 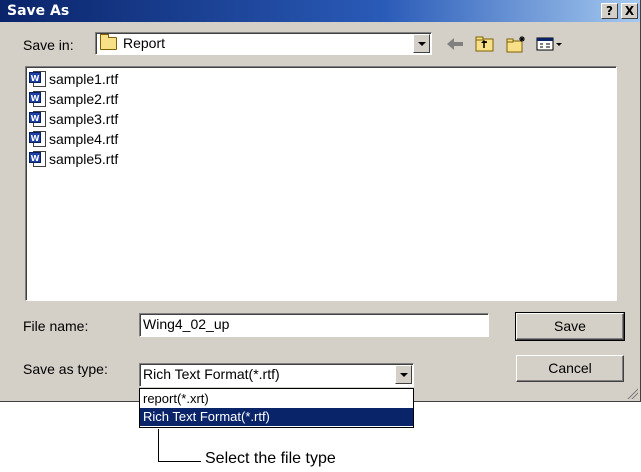 I want to click on callout-line, so click(x=179, y=445).